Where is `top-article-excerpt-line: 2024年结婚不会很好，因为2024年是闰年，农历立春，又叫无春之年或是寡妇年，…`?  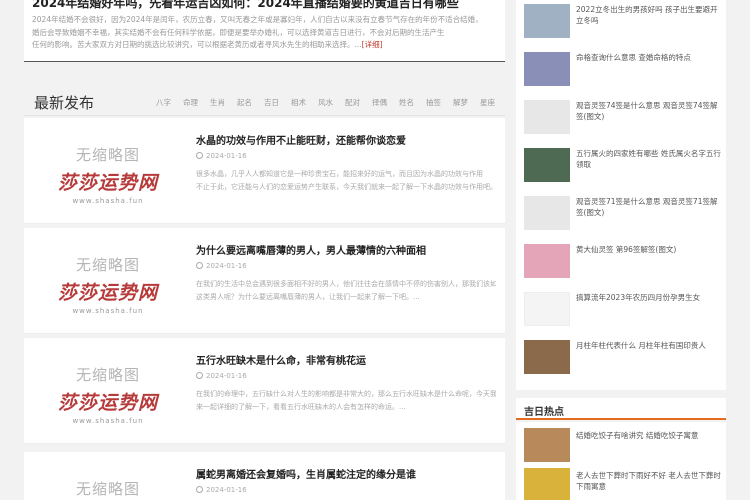 top-article-excerpt-line: 2024年结婚不会很好，因为2024年是闰年，农历立春，又叫无春之年或是寡妇年，… is located at coordinates (257, 19).